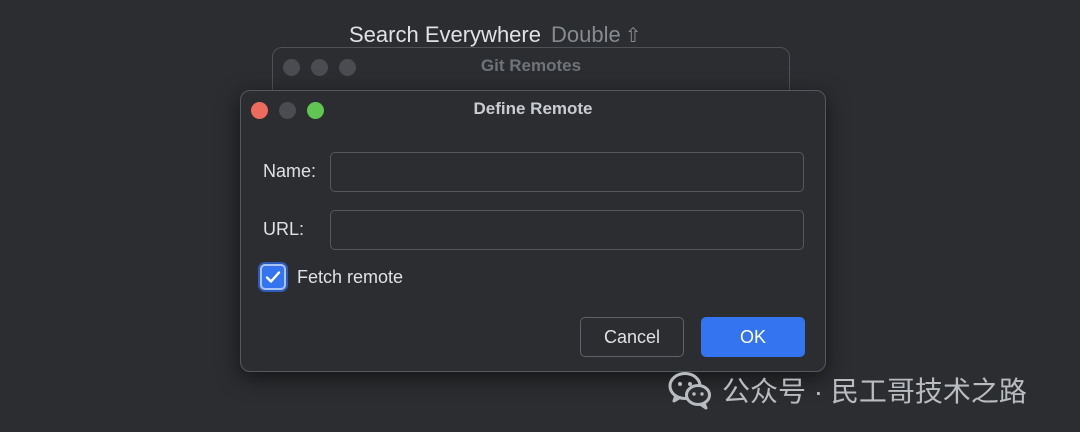 The width and height of the screenshot is (1080, 432). Describe the element at coordinates (445, 34) in the screenshot. I see `search-everywhere-text: Search Everywhere` at that location.